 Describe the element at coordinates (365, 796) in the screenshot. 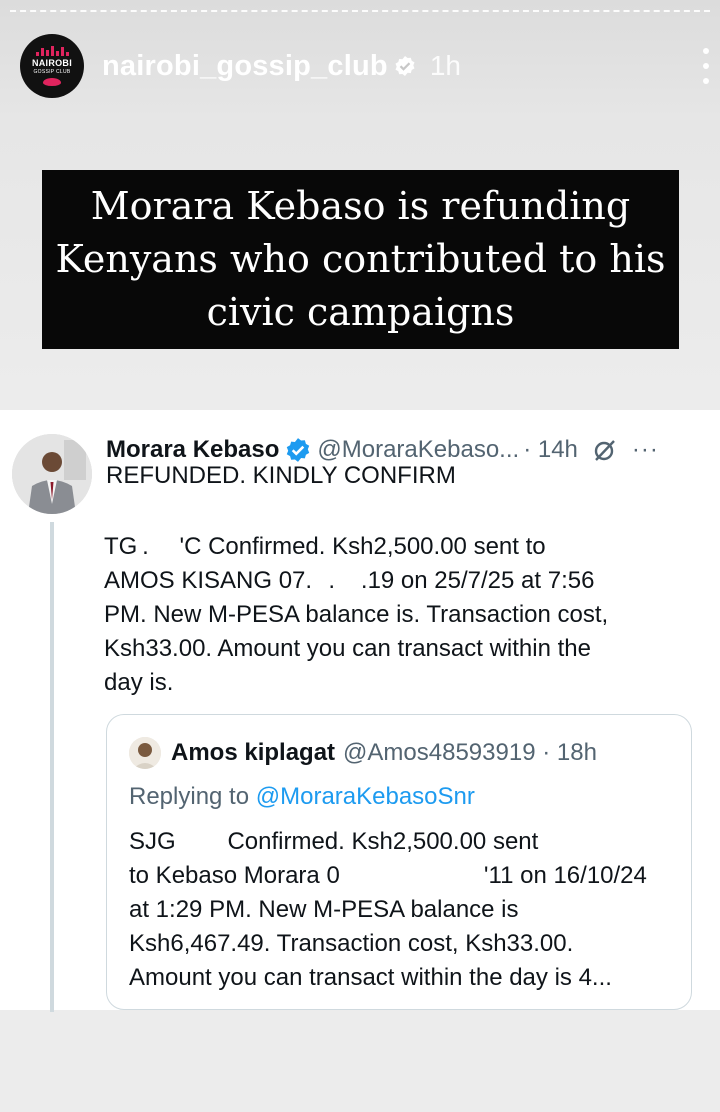

I see `replying-to-link: @MoraraKebasoSnr` at that location.